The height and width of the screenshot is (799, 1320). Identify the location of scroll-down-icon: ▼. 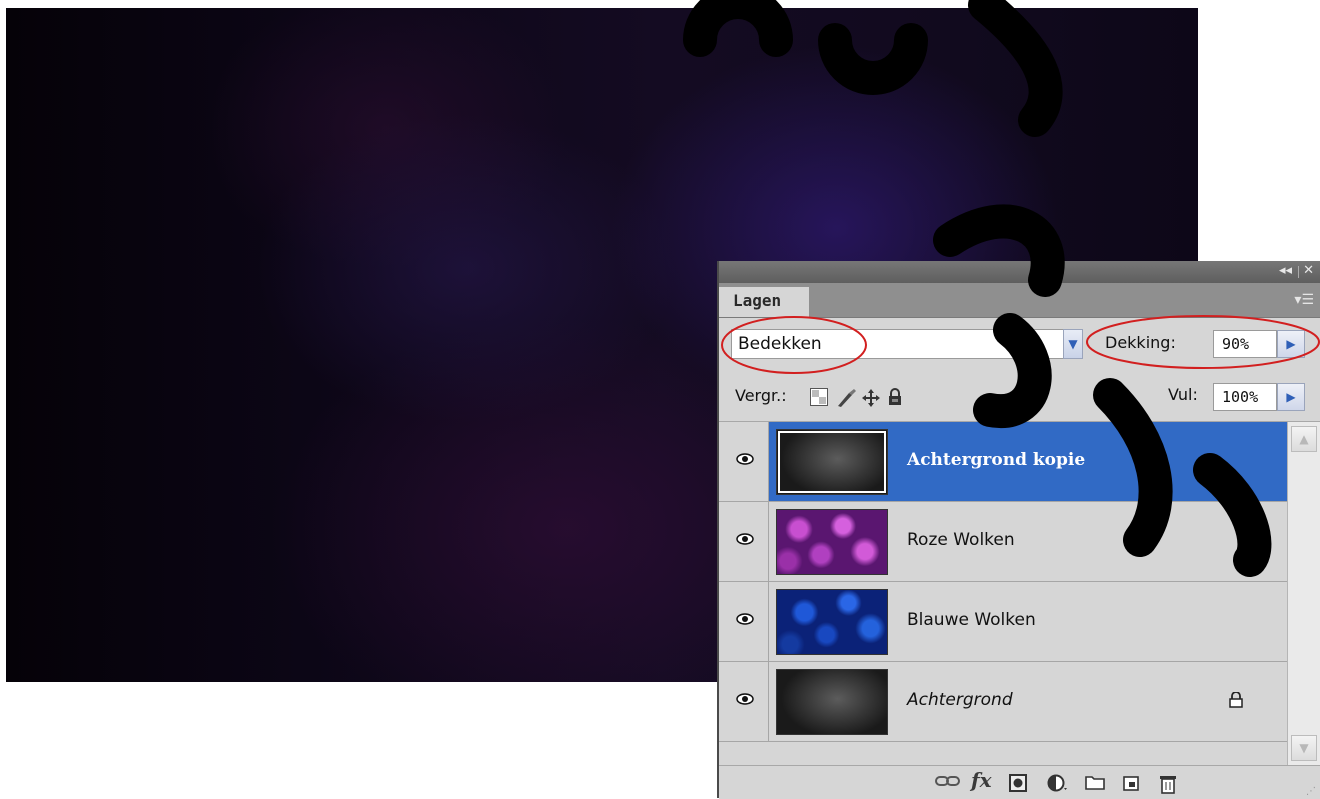
(1304, 748).